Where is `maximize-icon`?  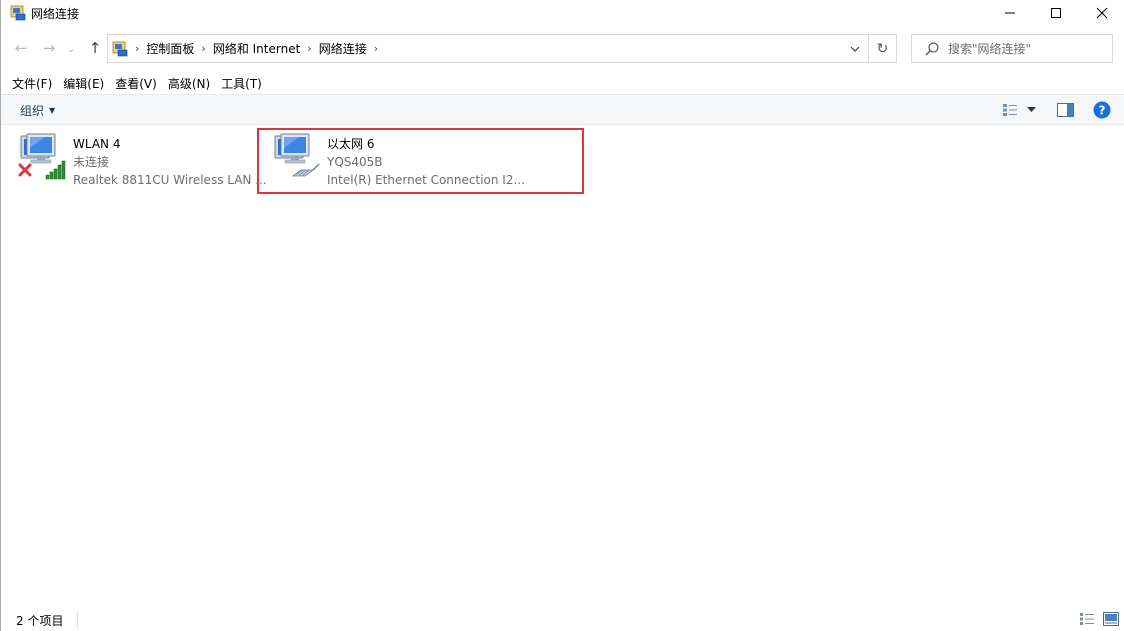 maximize-icon is located at coordinates (1056, 13).